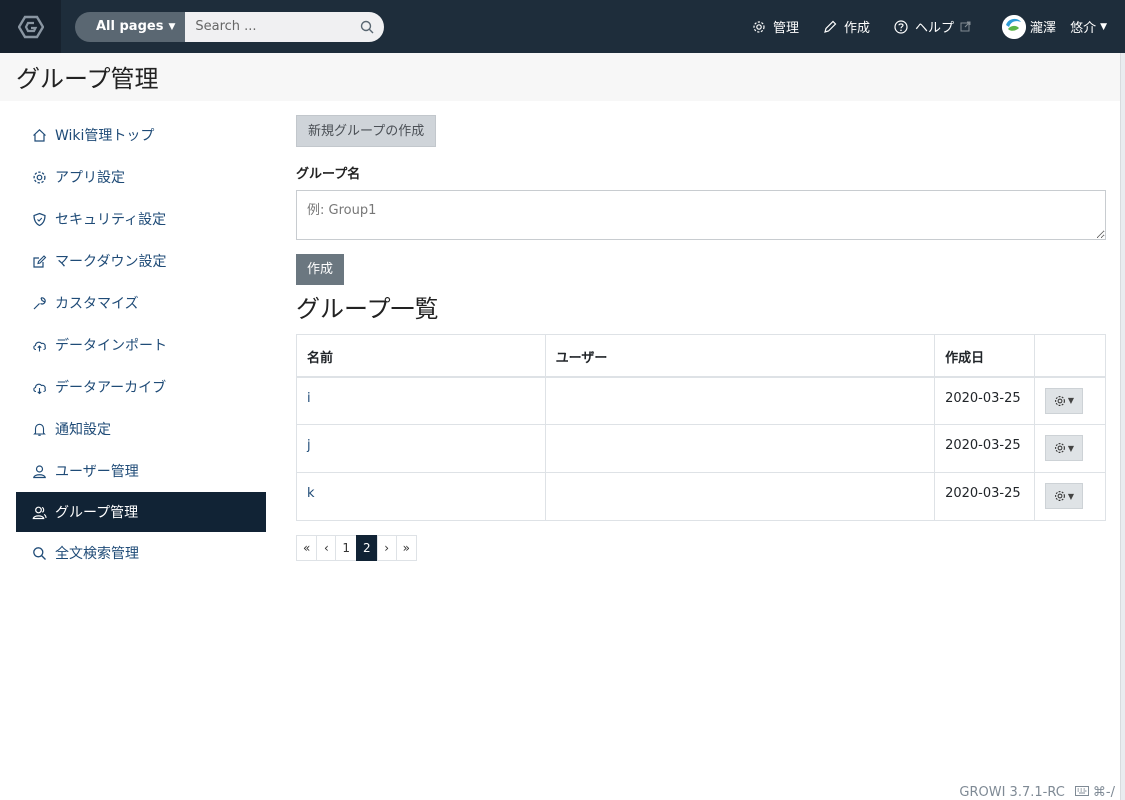  What do you see at coordinates (141, 429) in the screenshot?
I see `sidebar-item-notification: 通知設定` at bounding box center [141, 429].